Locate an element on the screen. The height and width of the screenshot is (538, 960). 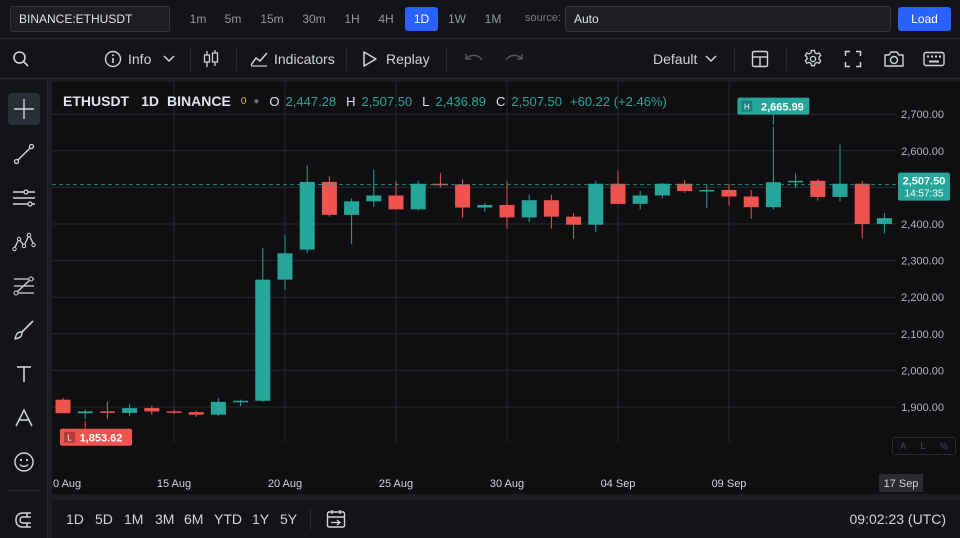
timeframe-1mo: 1M is located at coordinates (493, 19).